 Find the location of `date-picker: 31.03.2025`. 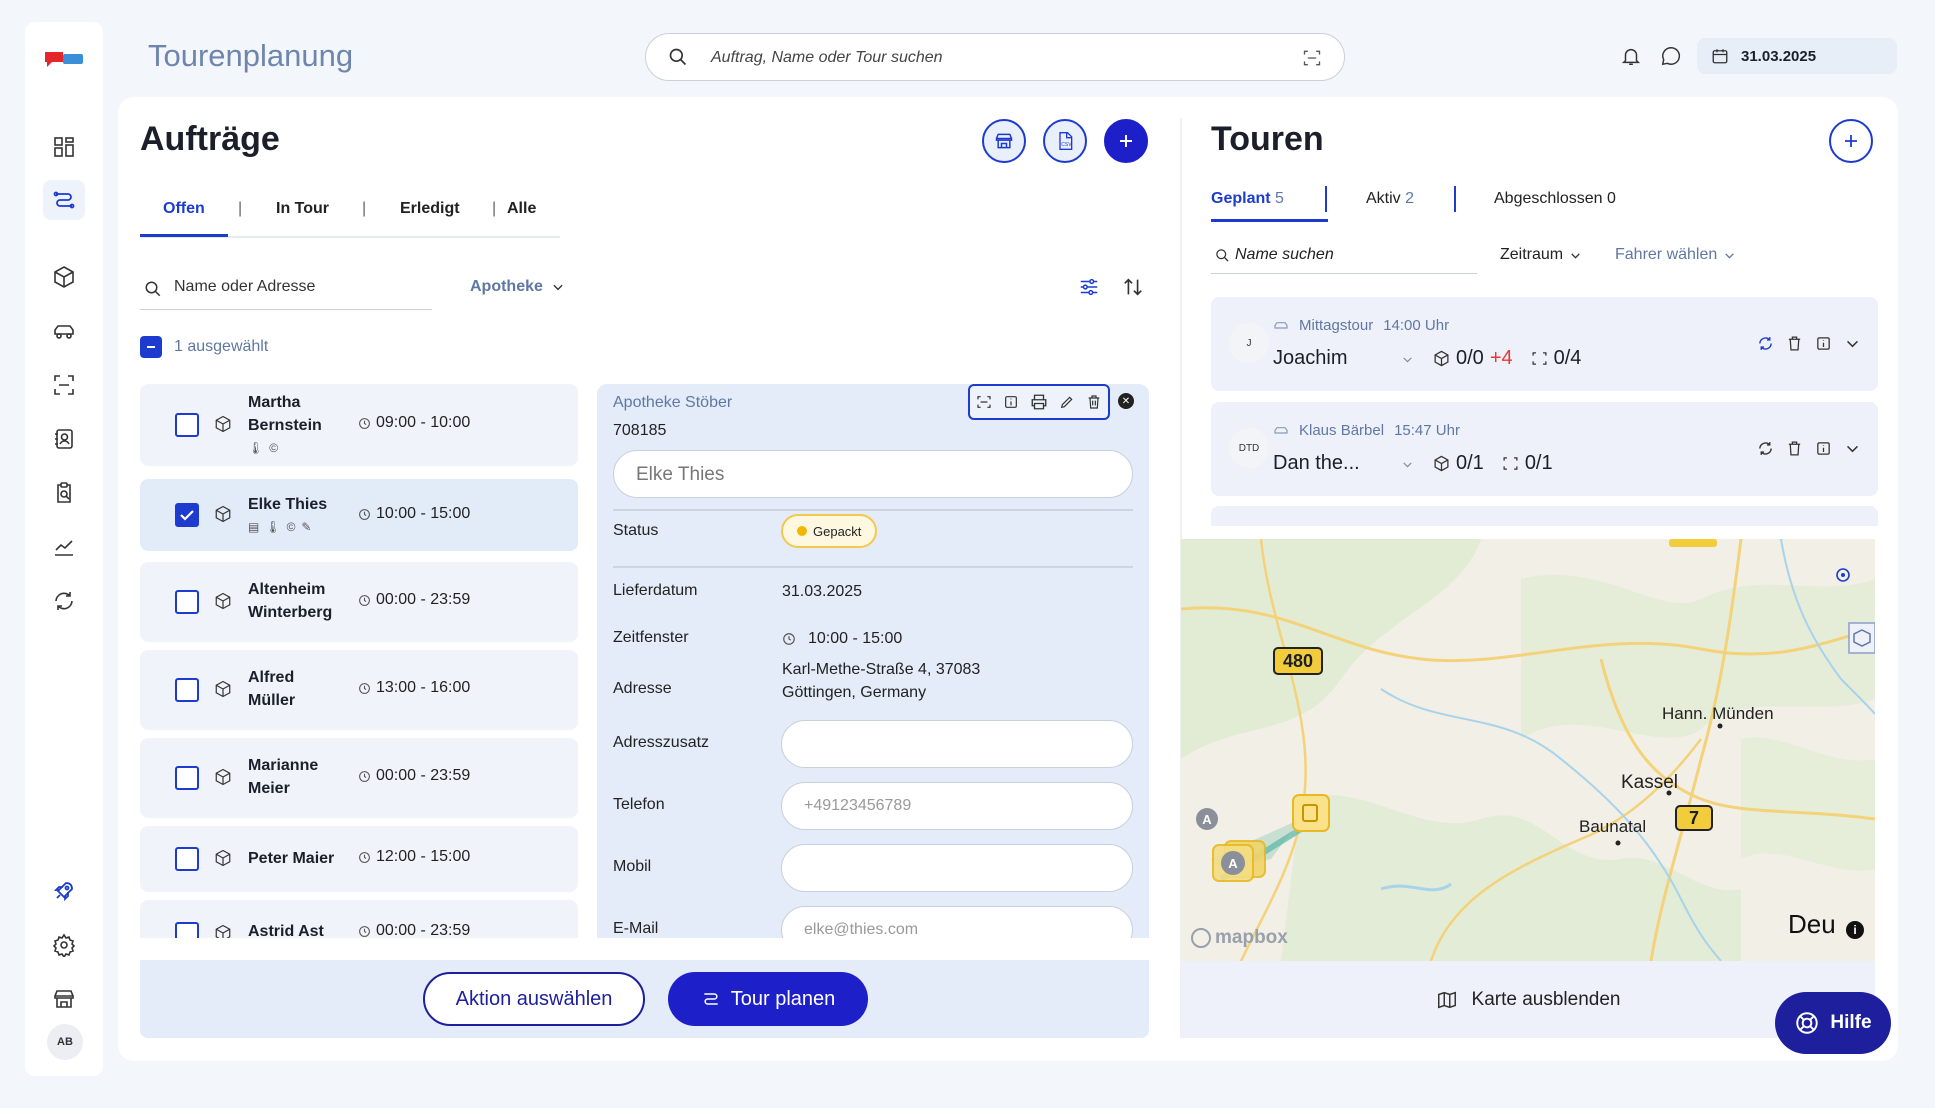

date-picker: 31.03.2025 is located at coordinates (1797, 56).